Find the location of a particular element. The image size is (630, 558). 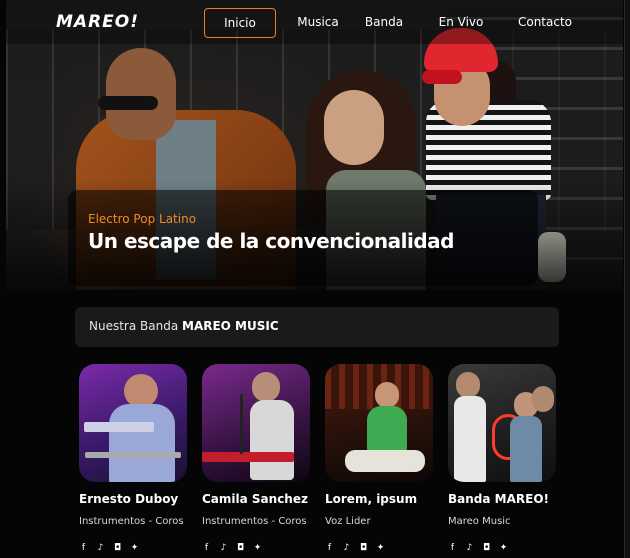

window-edge is located at coordinates (627, 279).